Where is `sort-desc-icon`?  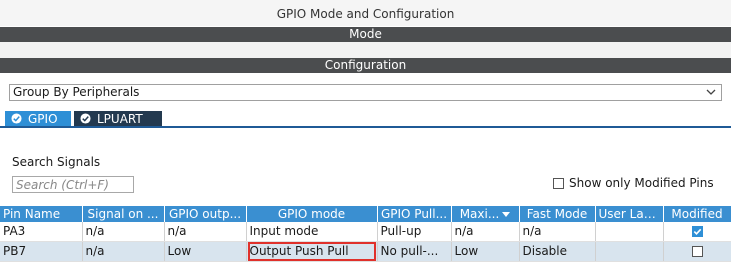 sort-desc-icon is located at coordinates (506, 214).